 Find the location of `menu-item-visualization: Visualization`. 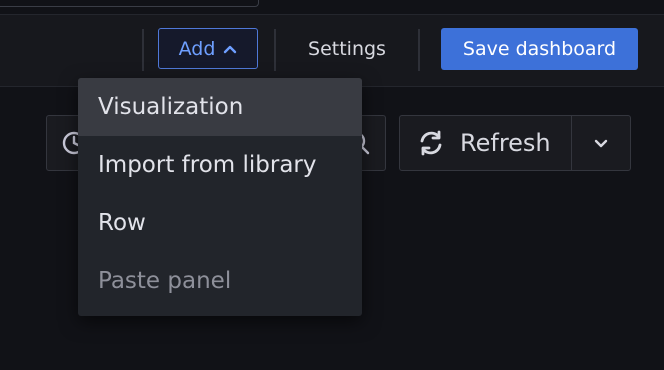

menu-item-visualization: Visualization is located at coordinates (220, 107).